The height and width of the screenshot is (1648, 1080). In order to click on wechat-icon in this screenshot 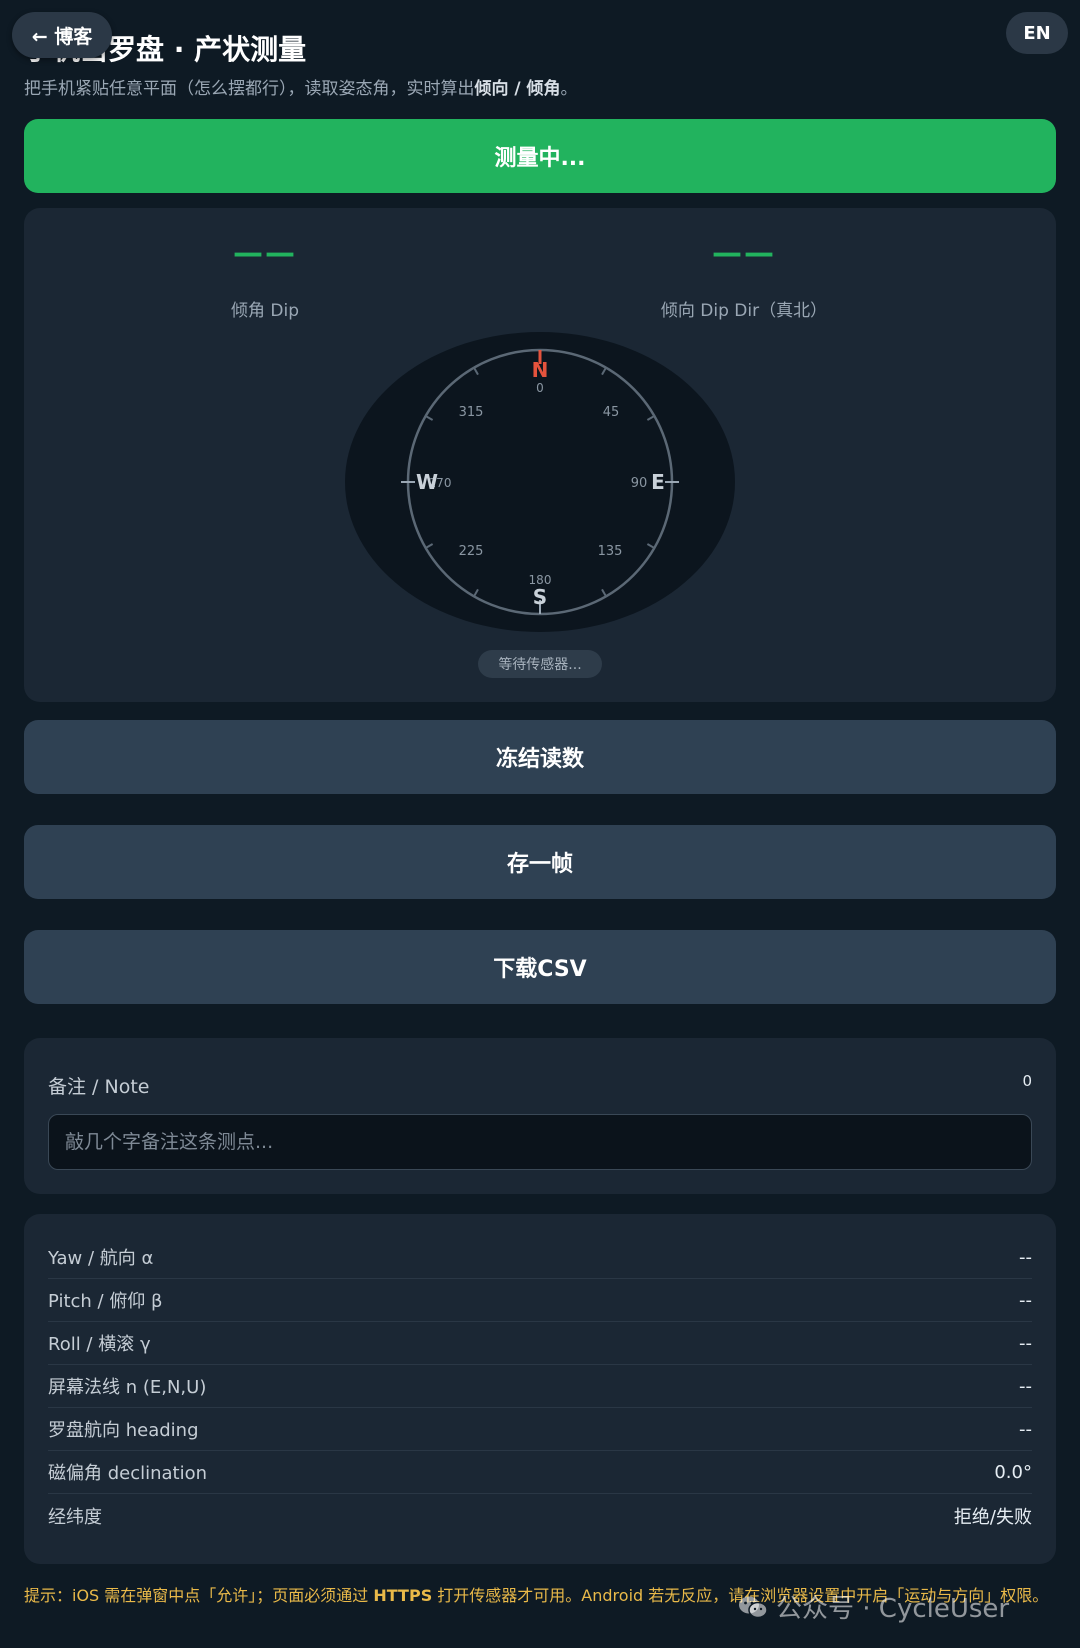, I will do `click(753, 1607)`.